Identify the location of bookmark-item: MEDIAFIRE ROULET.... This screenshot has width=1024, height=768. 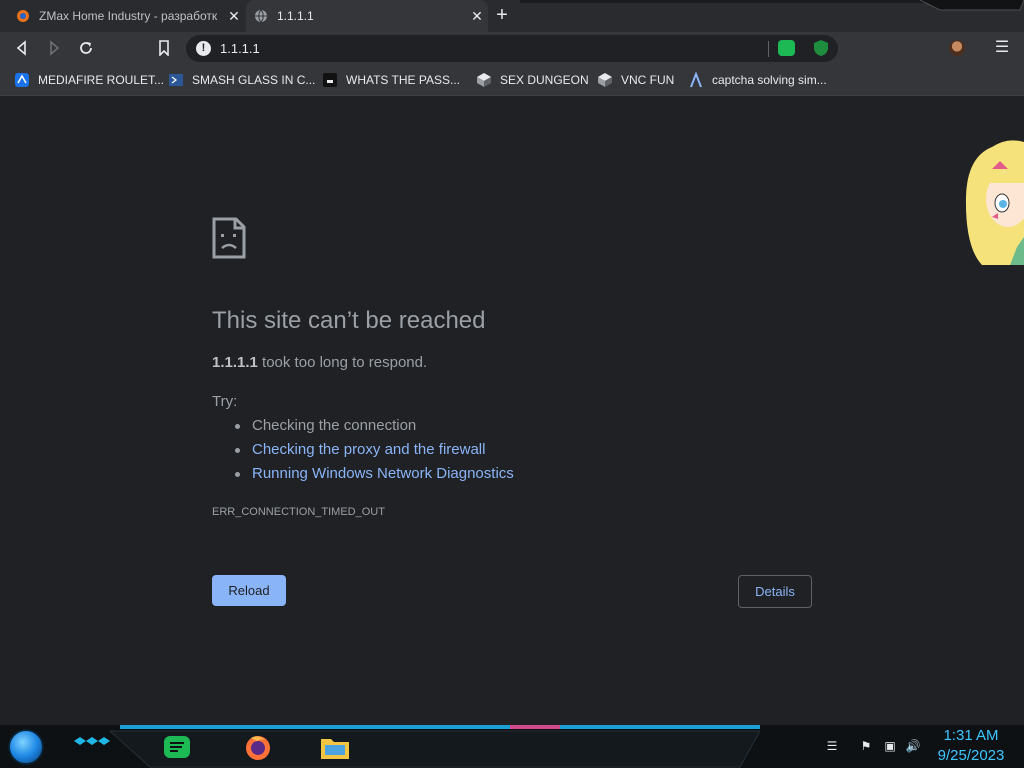
(89, 80).